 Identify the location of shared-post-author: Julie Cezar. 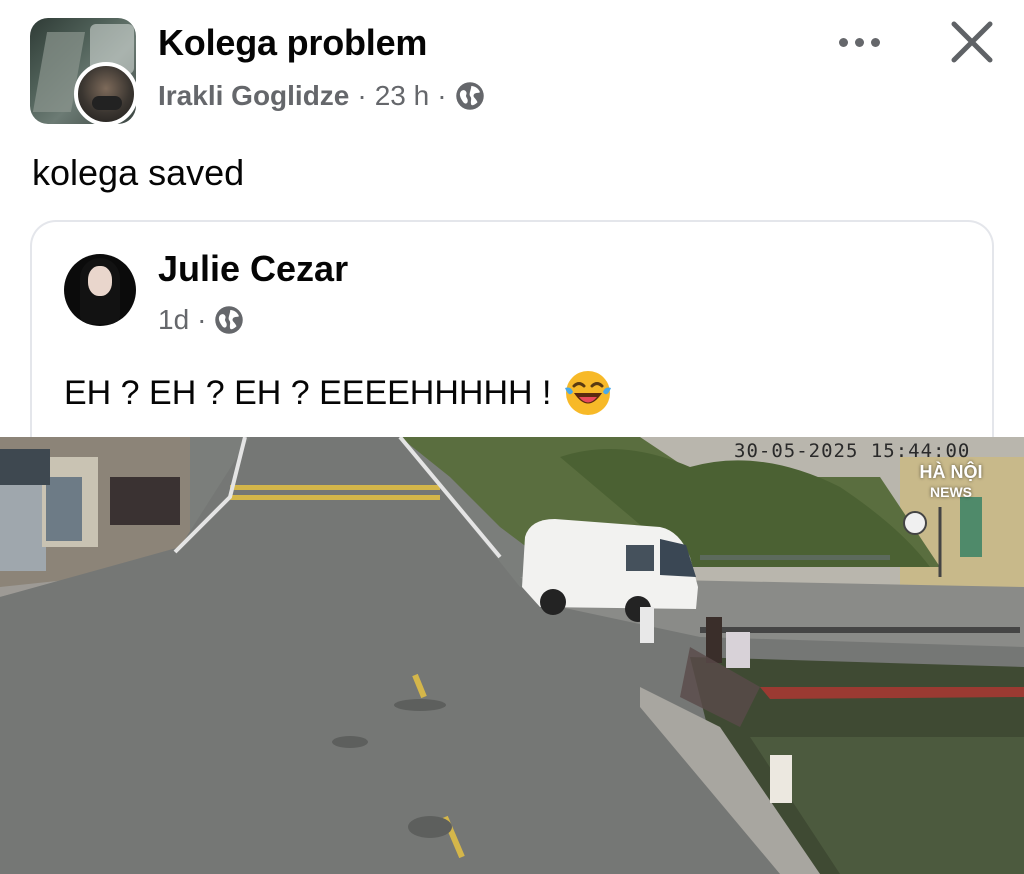
(253, 269).